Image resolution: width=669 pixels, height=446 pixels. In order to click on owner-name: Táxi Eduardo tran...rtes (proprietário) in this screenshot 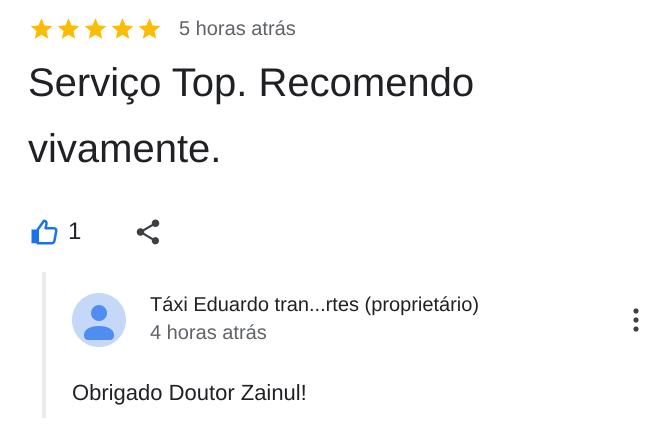, I will do `click(315, 305)`.